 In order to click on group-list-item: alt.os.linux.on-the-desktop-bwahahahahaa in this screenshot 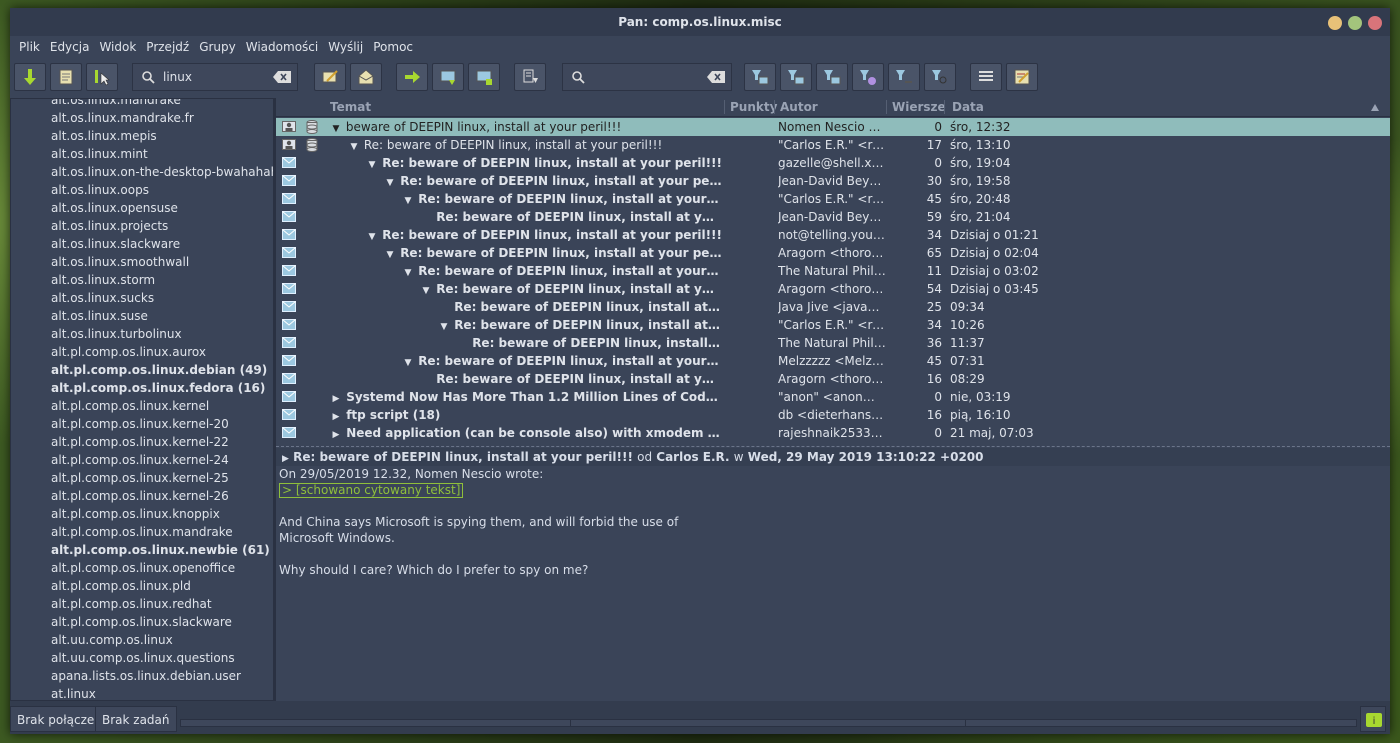, I will do `click(142, 172)`.